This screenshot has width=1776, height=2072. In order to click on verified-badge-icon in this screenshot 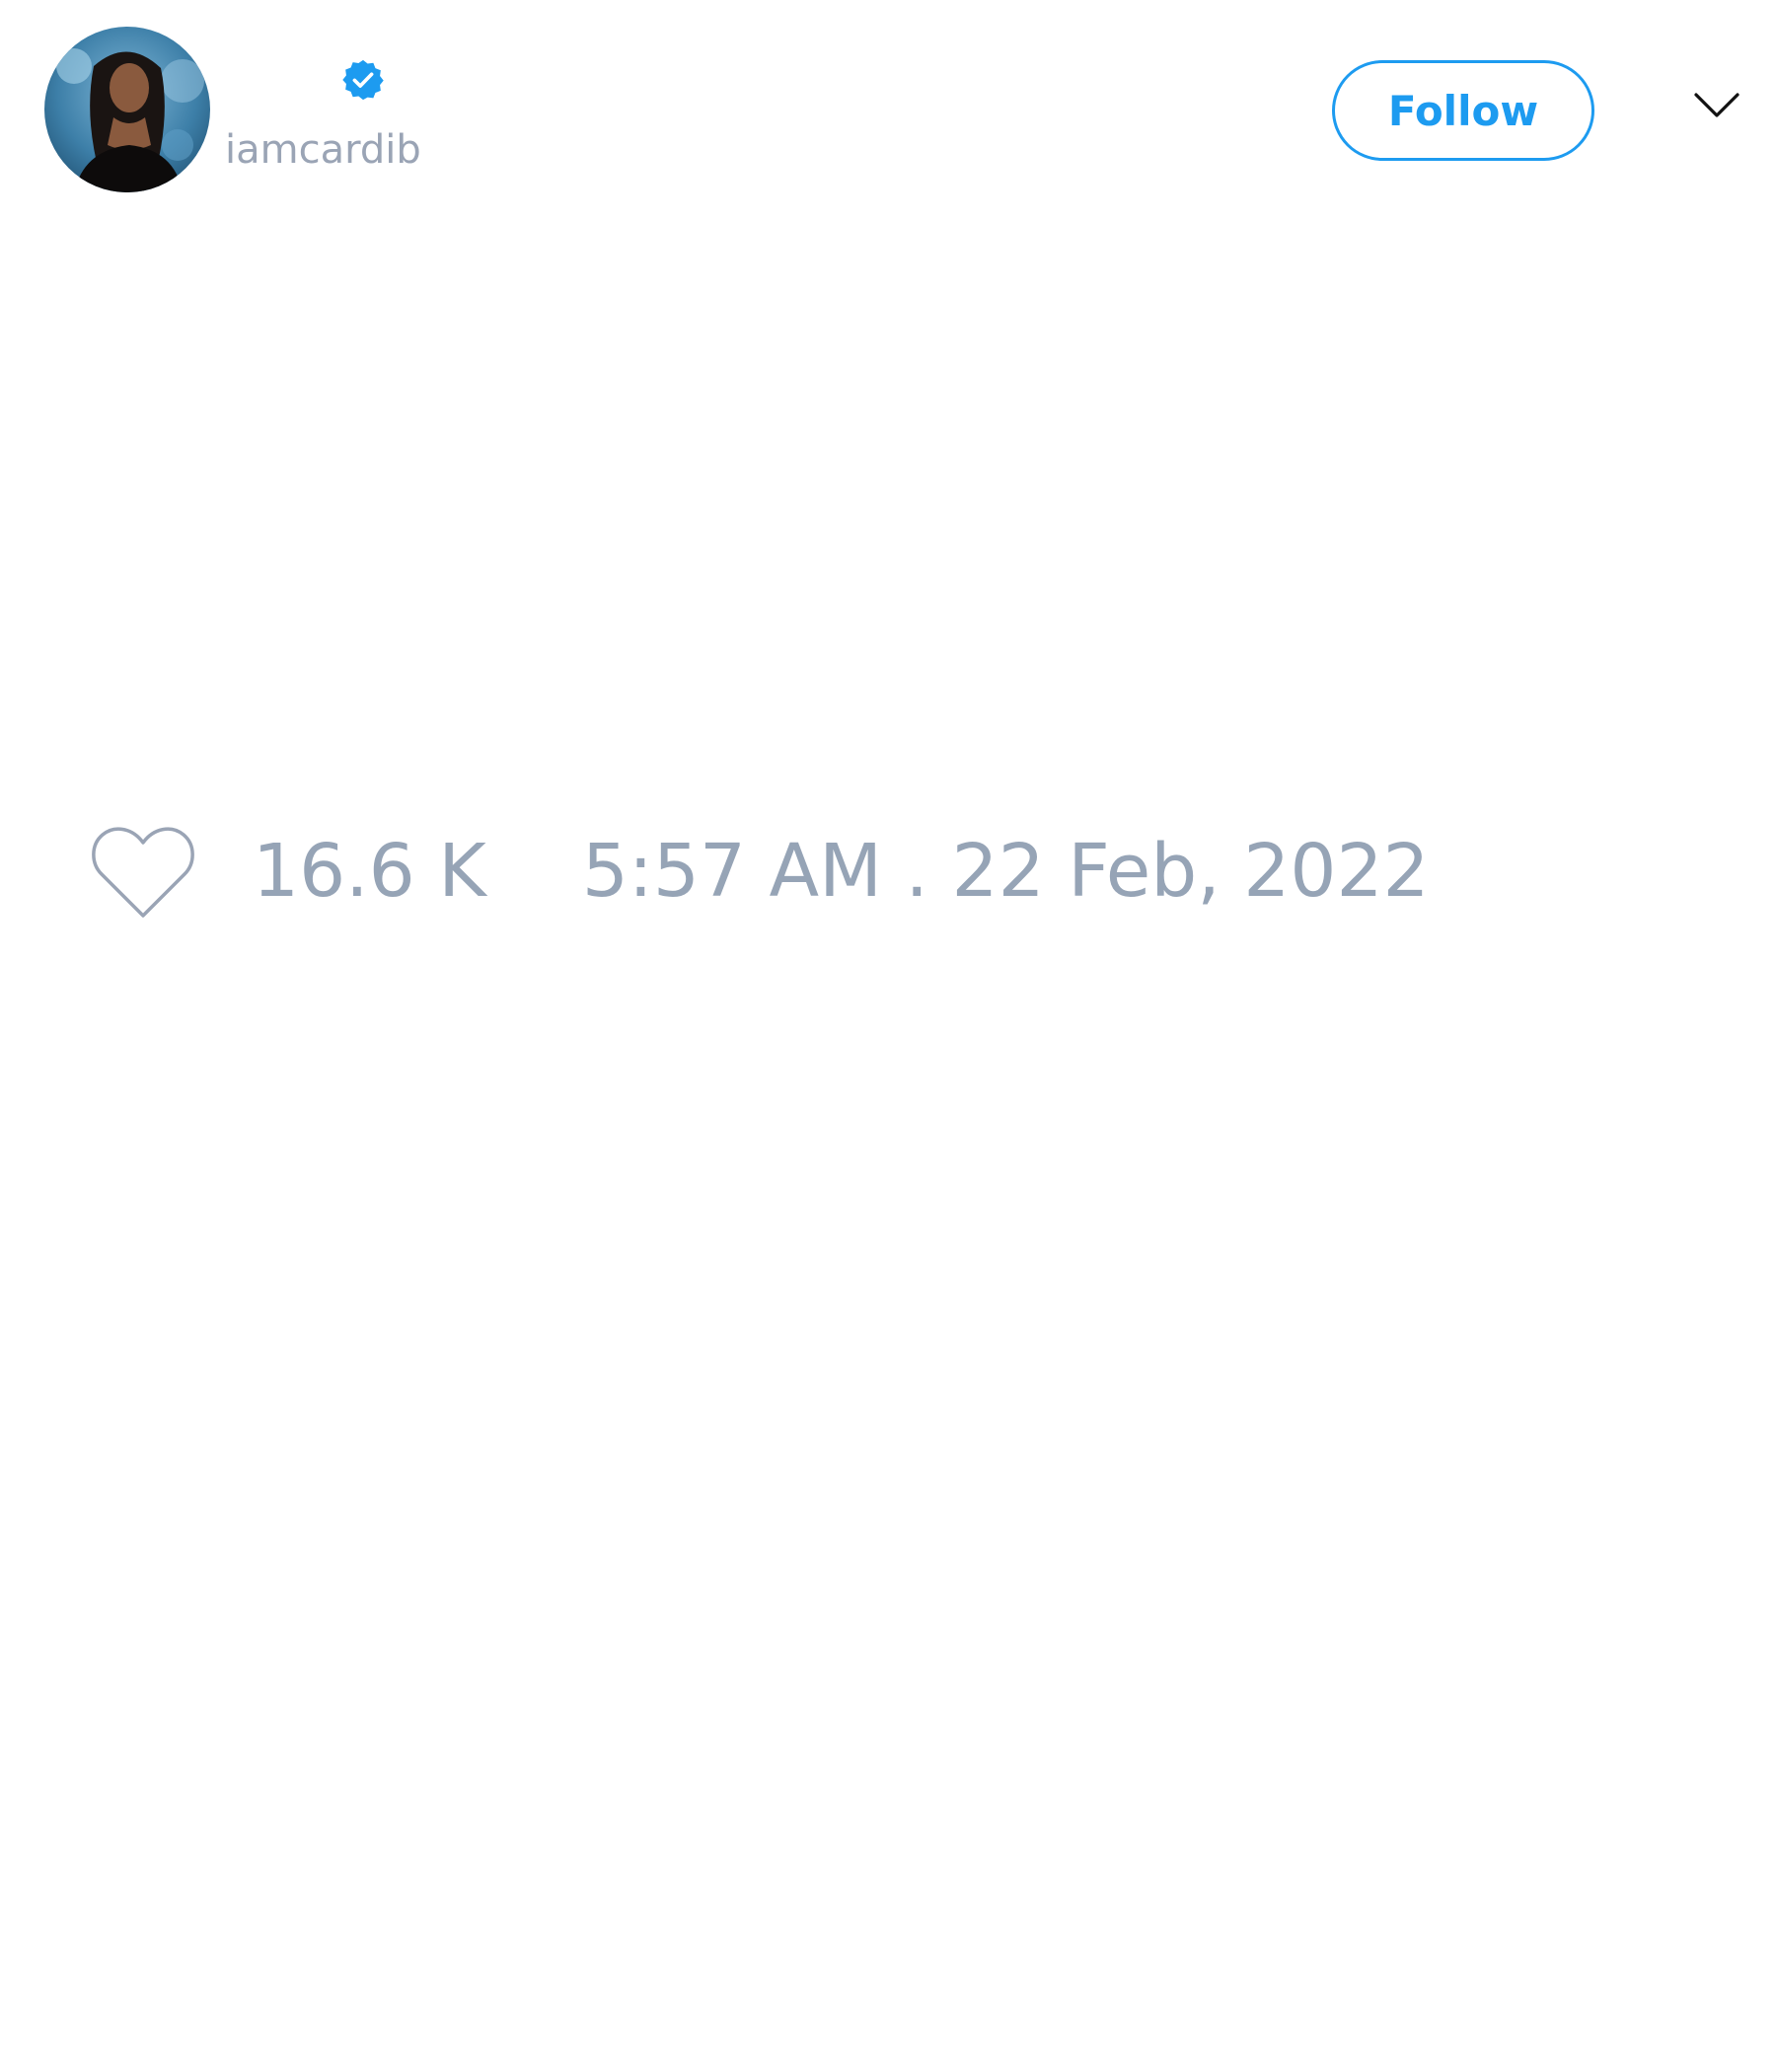, I will do `click(363, 80)`.